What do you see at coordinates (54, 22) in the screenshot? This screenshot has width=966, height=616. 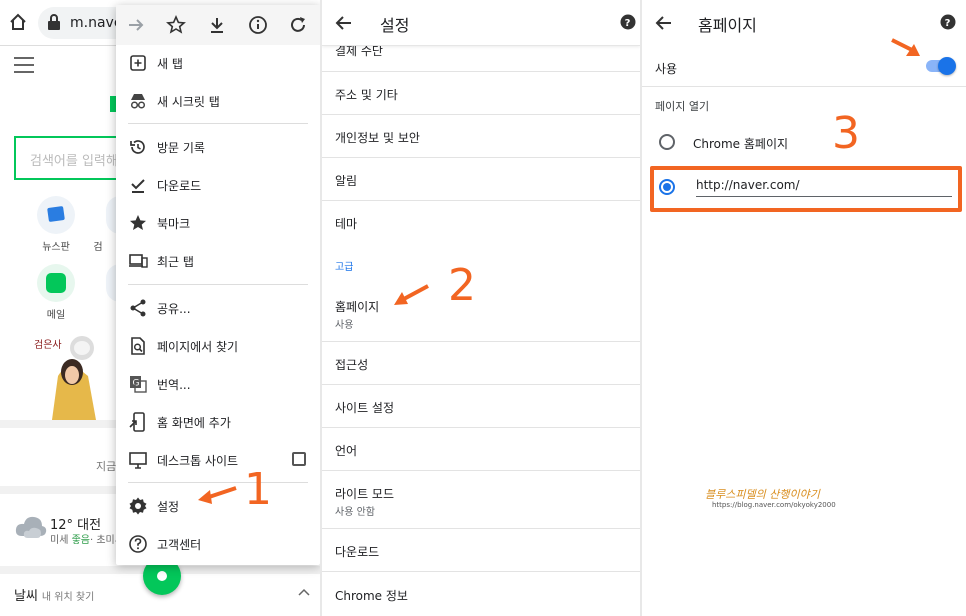 I see `lock-icon` at bounding box center [54, 22].